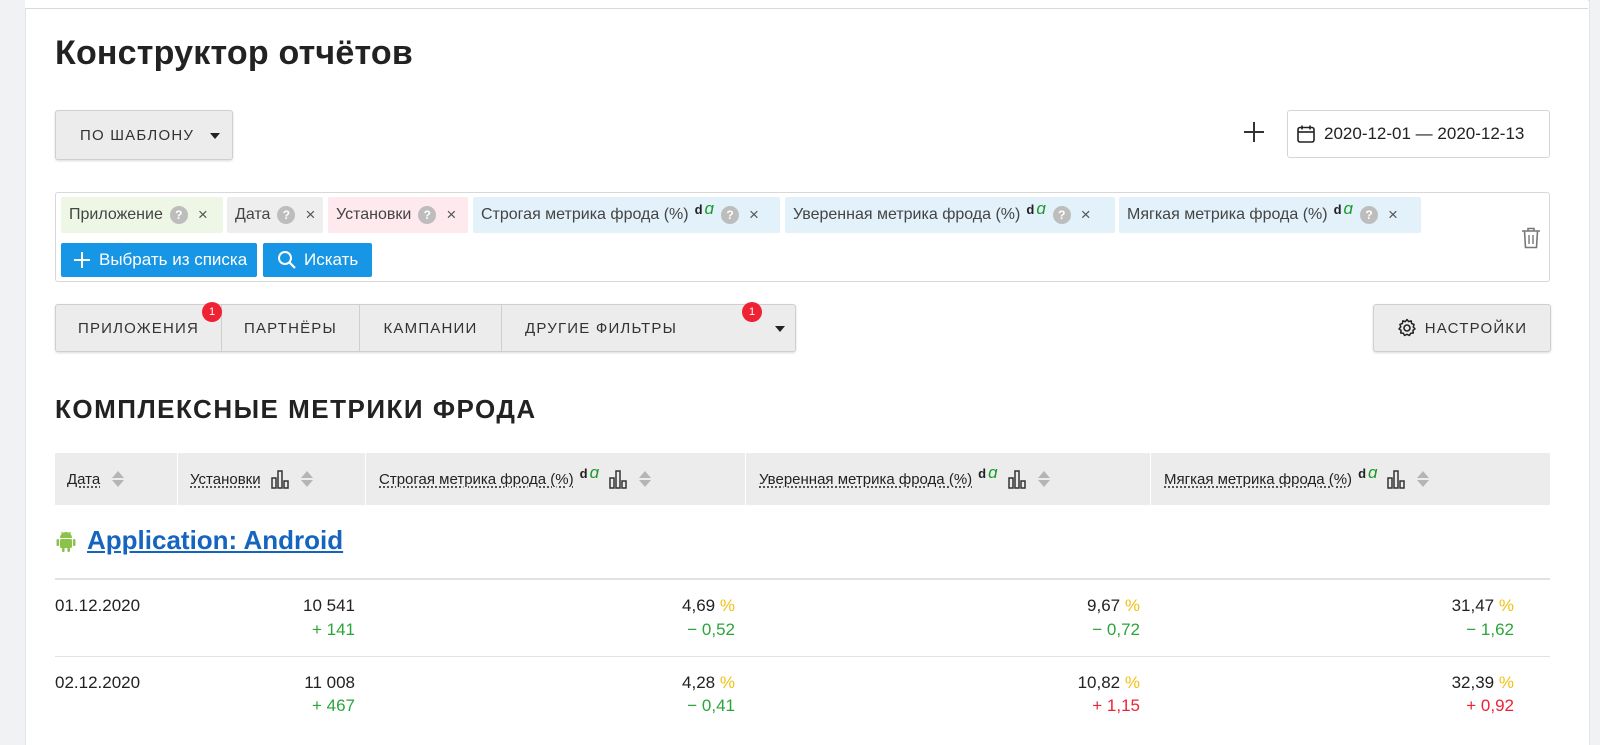  Describe the element at coordinates (1108, 682) in the screenshot. I see `cell-confident: 10,82 %` at that location.